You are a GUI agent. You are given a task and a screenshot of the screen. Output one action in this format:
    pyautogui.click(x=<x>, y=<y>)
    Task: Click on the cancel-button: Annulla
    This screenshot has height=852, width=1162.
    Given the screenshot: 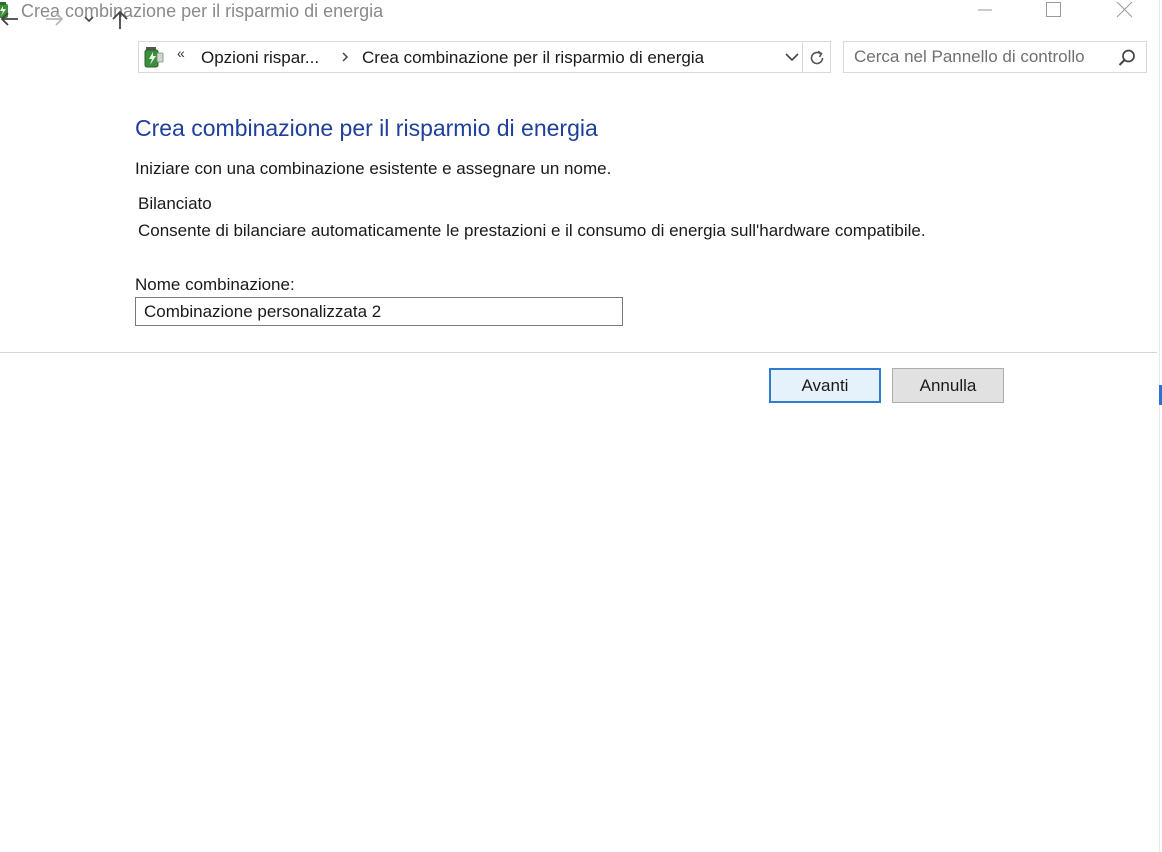 What is the action you would take?
    pyautogui.click(x=948, y=385)
    